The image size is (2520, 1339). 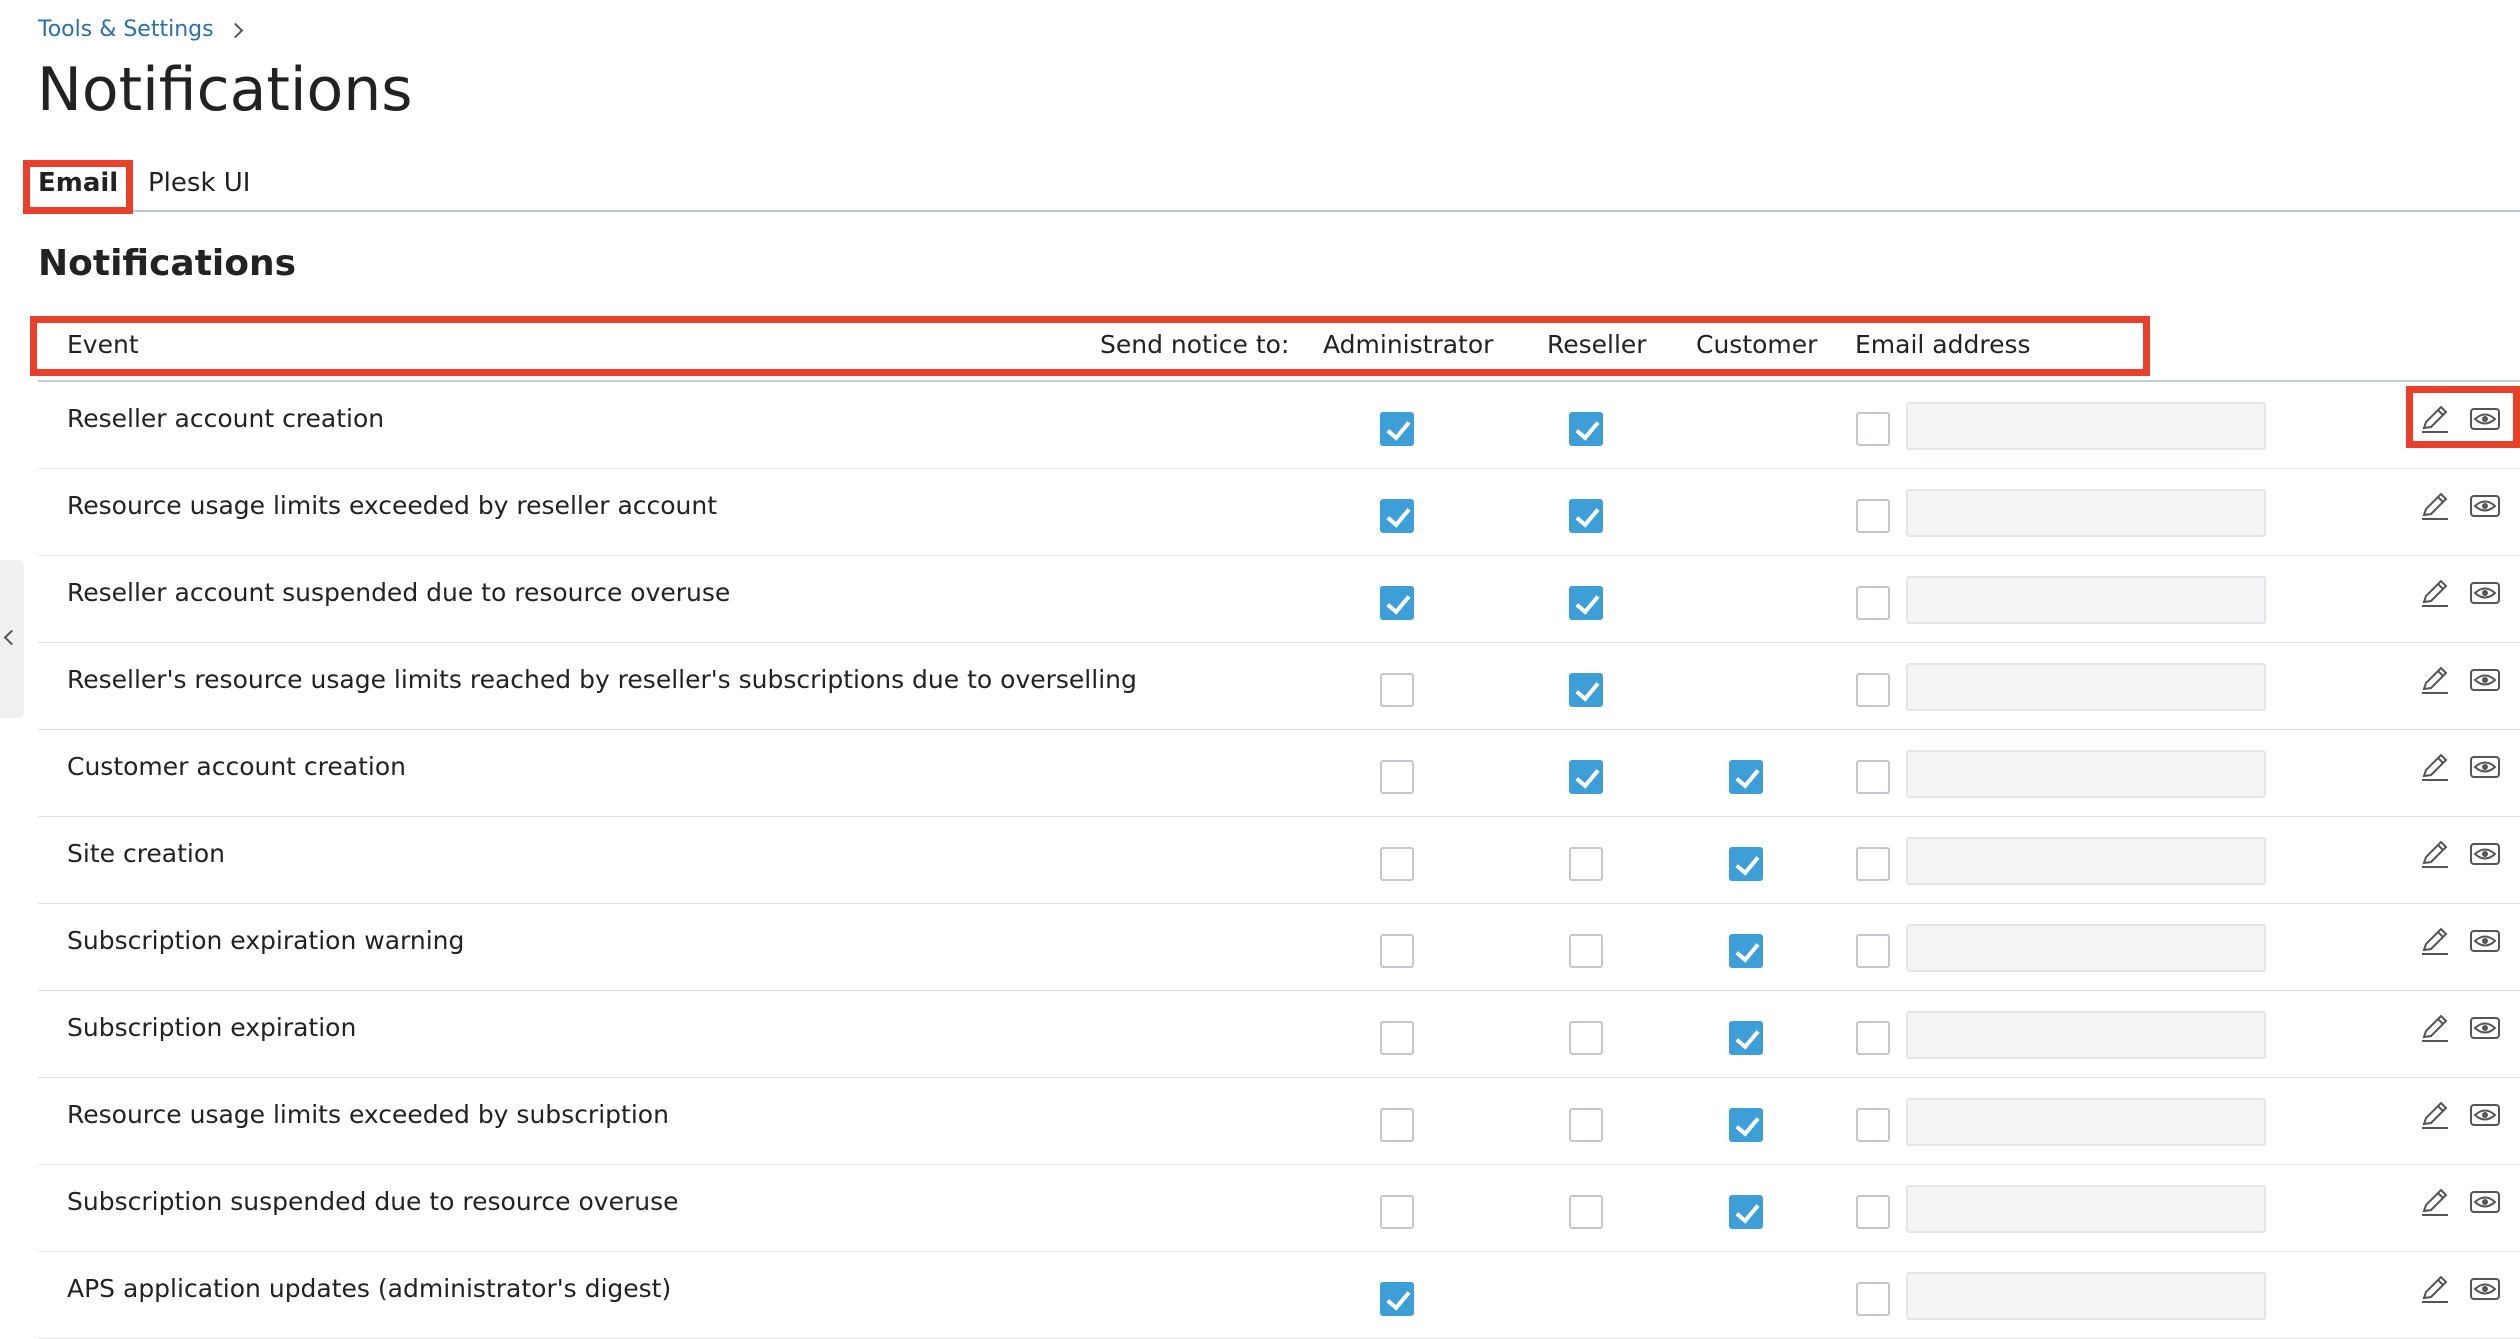 What do you see at coordinates (1279, 947) in the screenshot?
I see `table-row: Subscription expiration warning` at bounding box center [1279, 947].